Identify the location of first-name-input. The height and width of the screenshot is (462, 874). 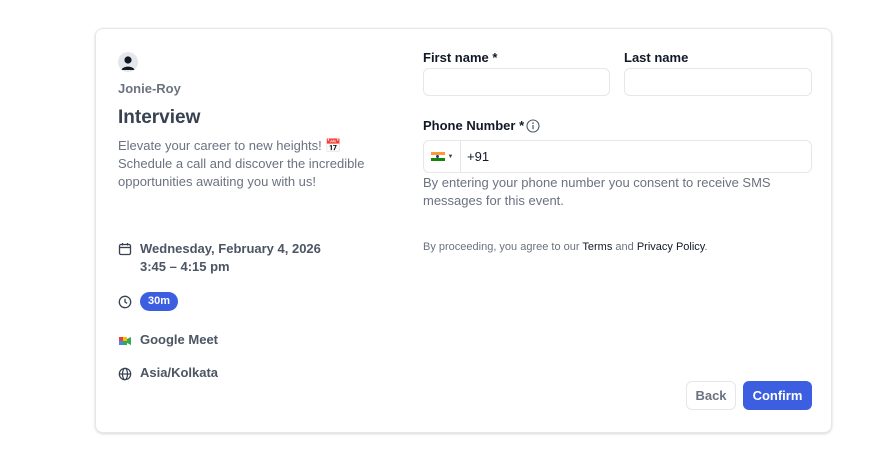
(516, 82).